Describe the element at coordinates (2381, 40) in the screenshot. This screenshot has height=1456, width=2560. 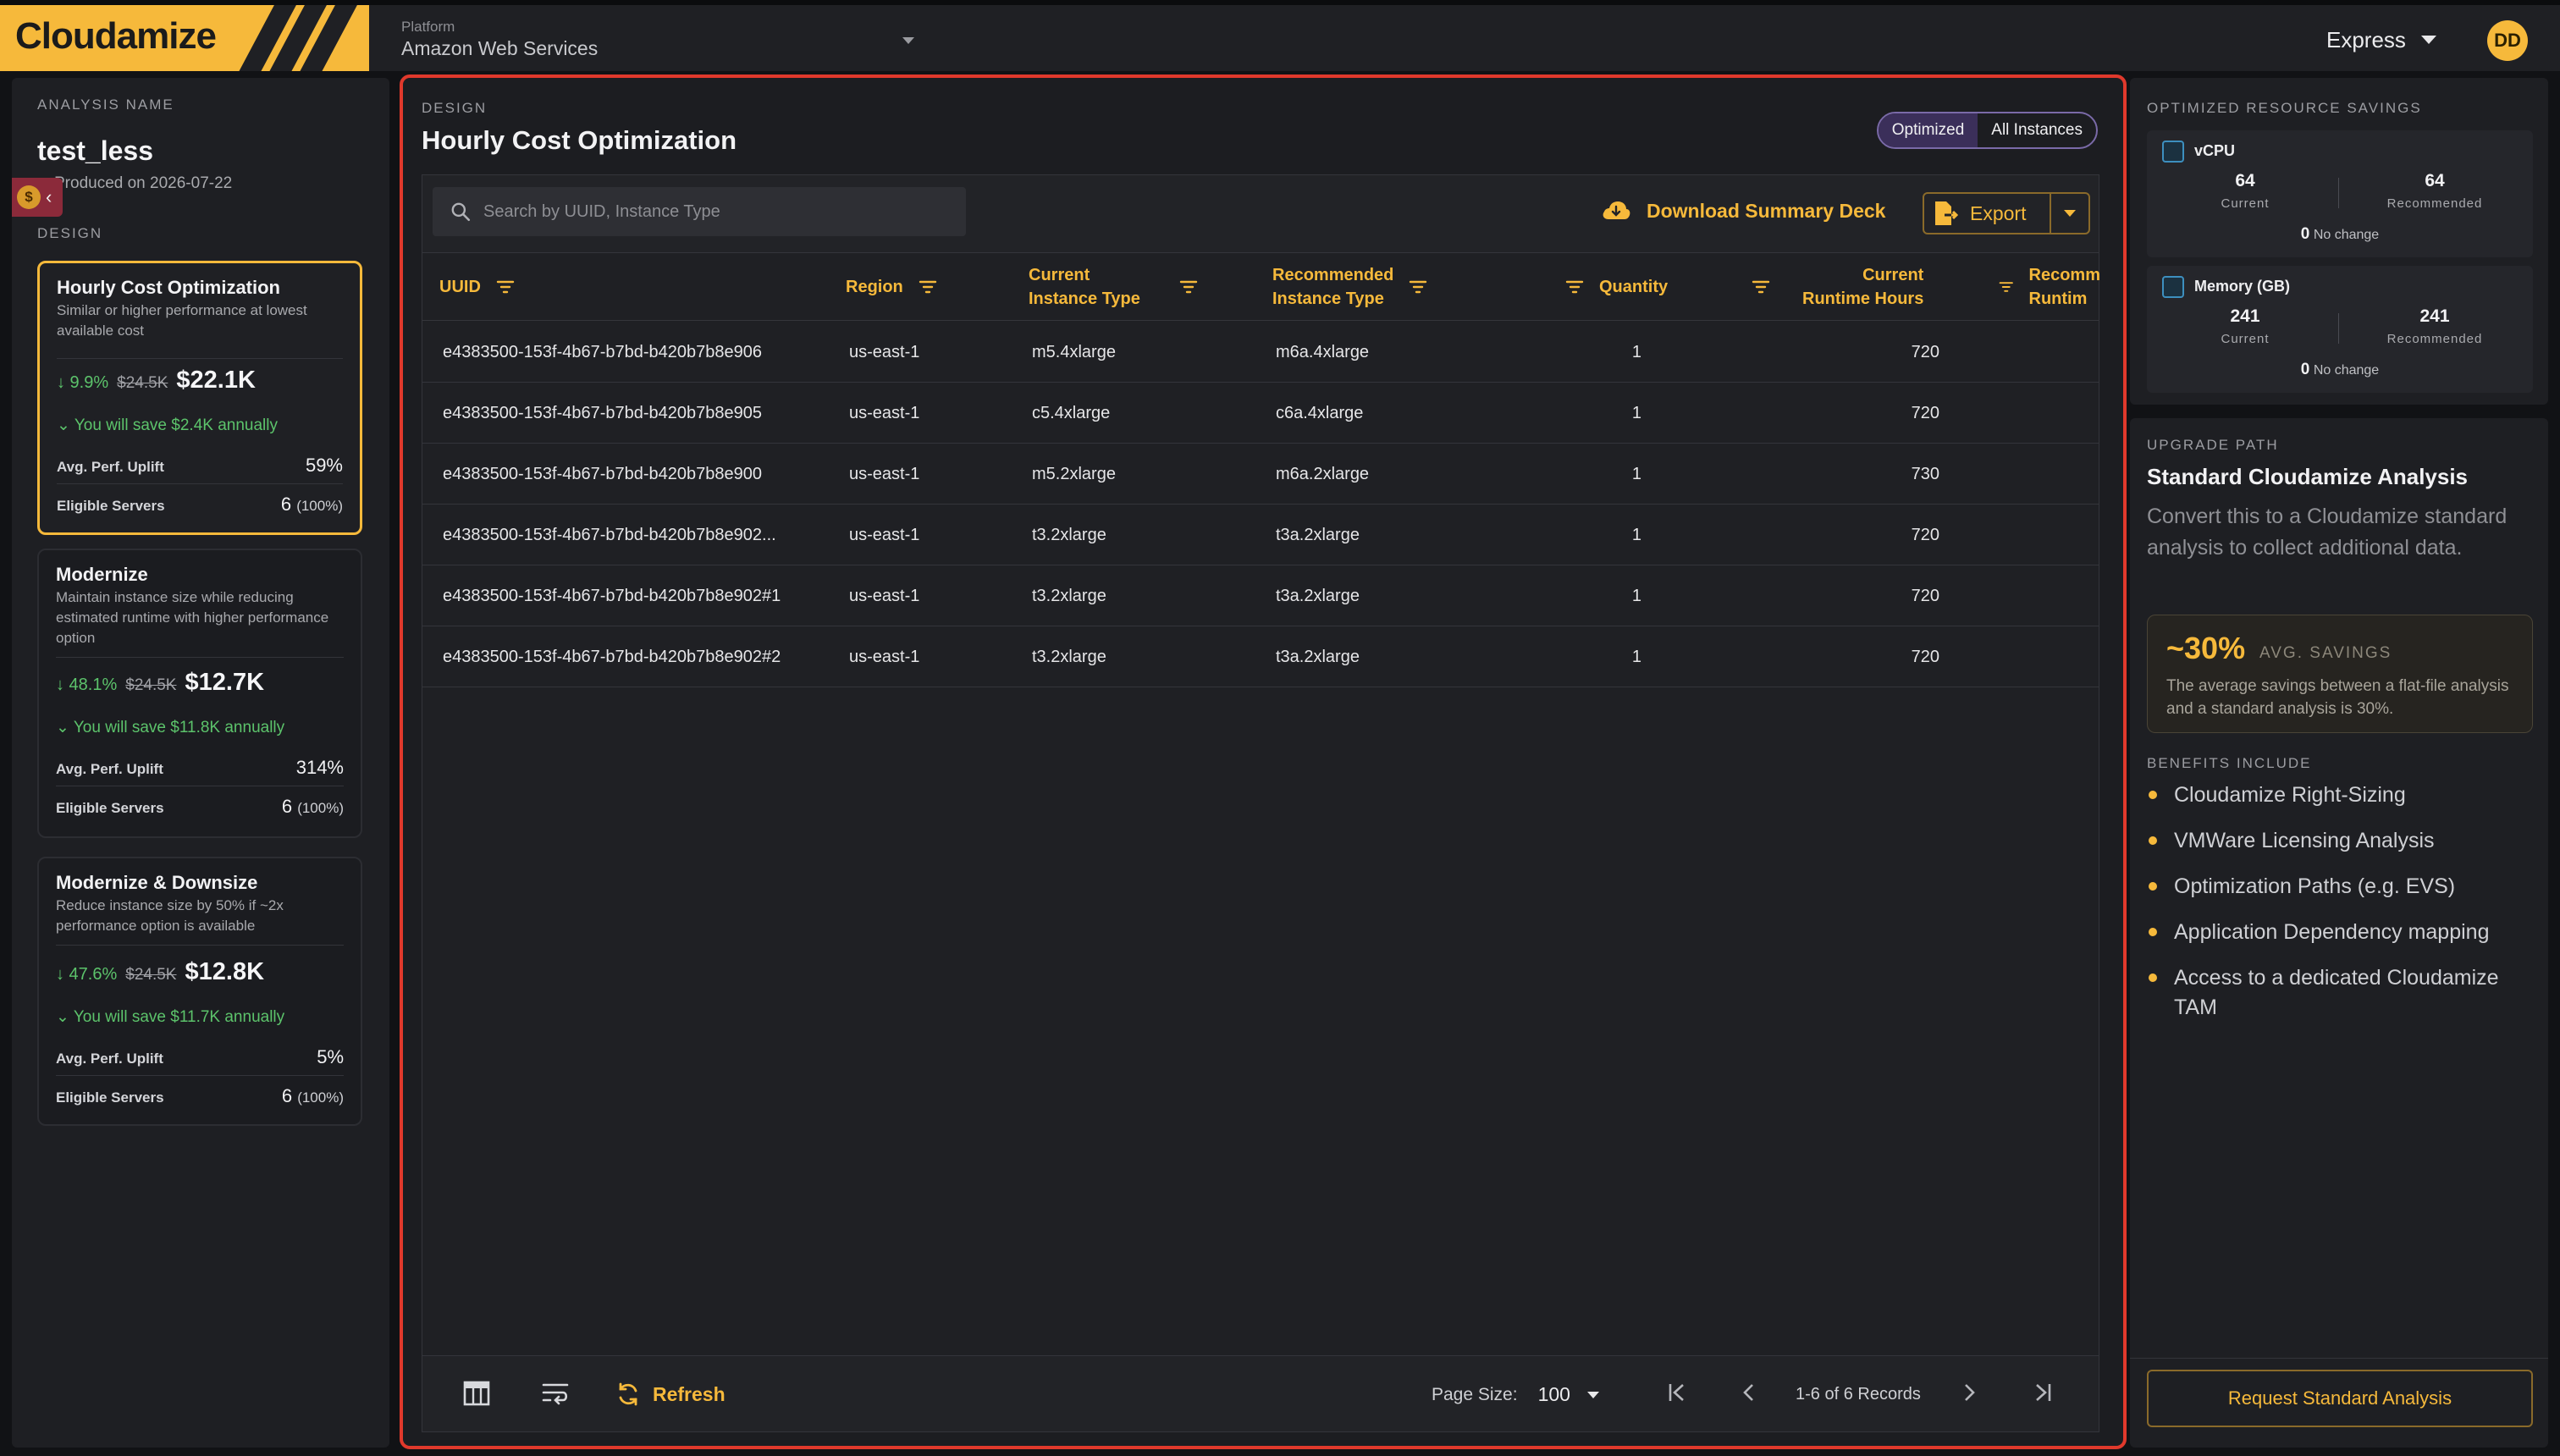
I see `mode-select: Express` at that location.